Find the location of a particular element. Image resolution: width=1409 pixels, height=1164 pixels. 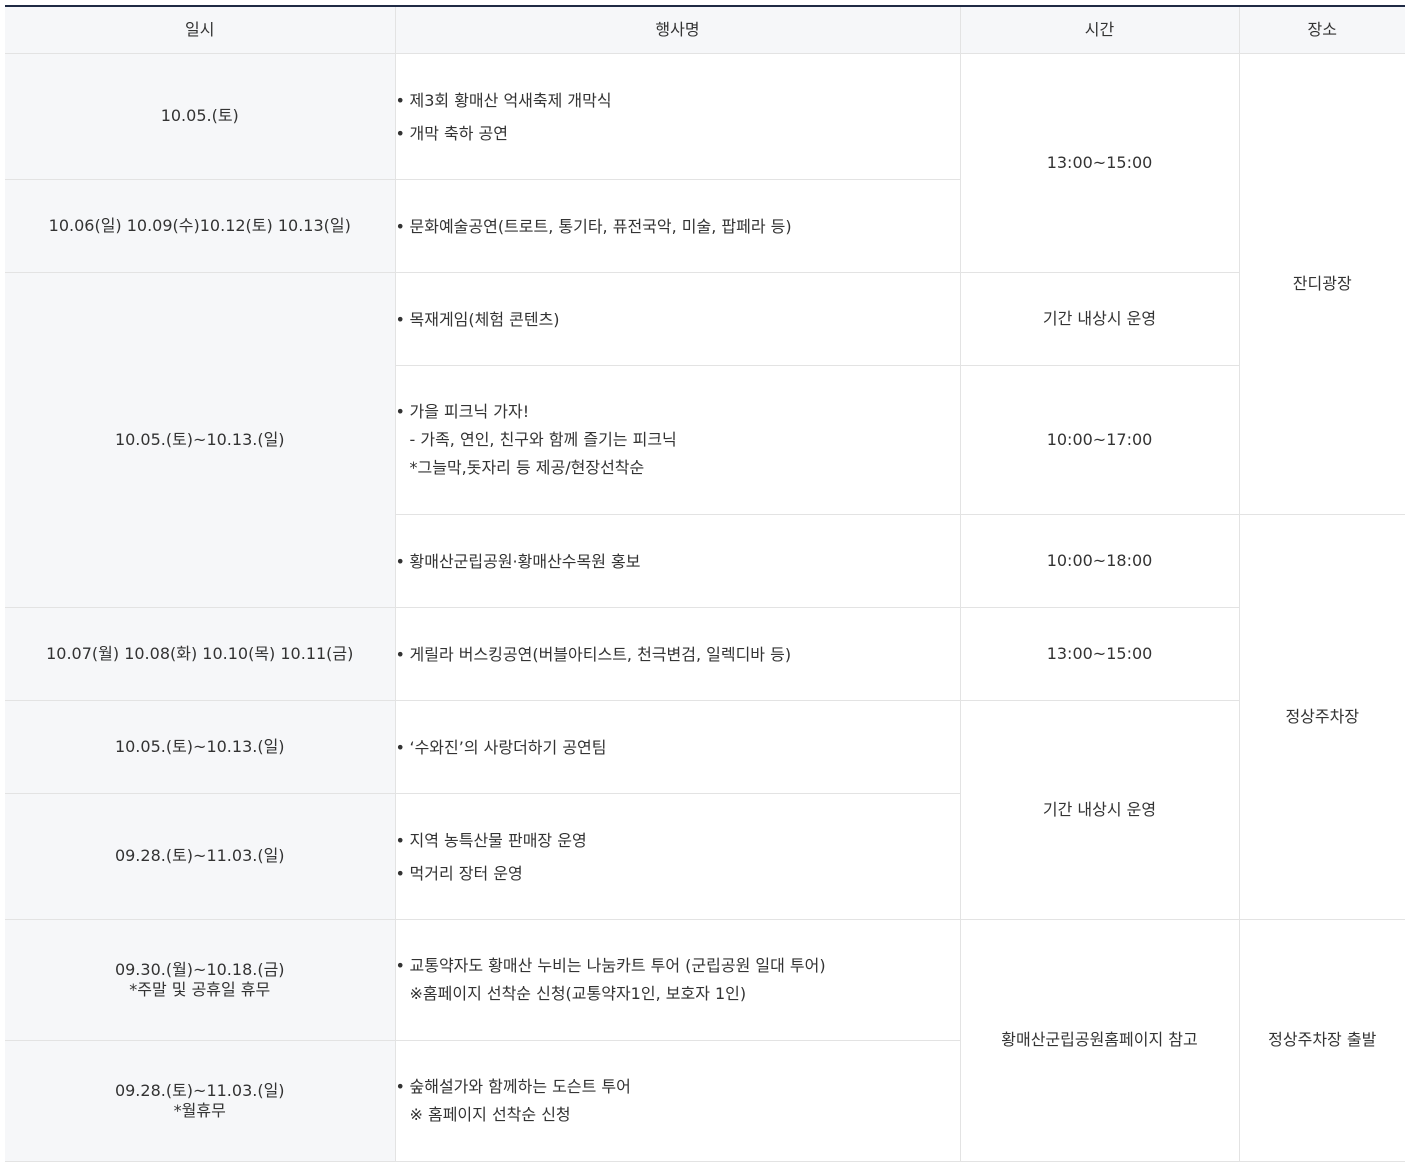

date-note: *월휴무 is located at coordinates (199, 1110).